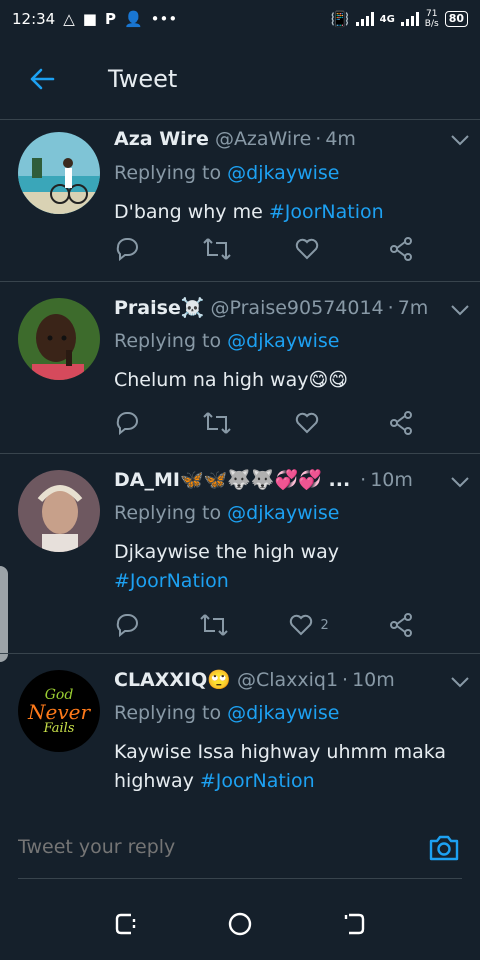  I want to click on tweet-text: Djkaywise the high way #JoorNation, so click(227, 566).